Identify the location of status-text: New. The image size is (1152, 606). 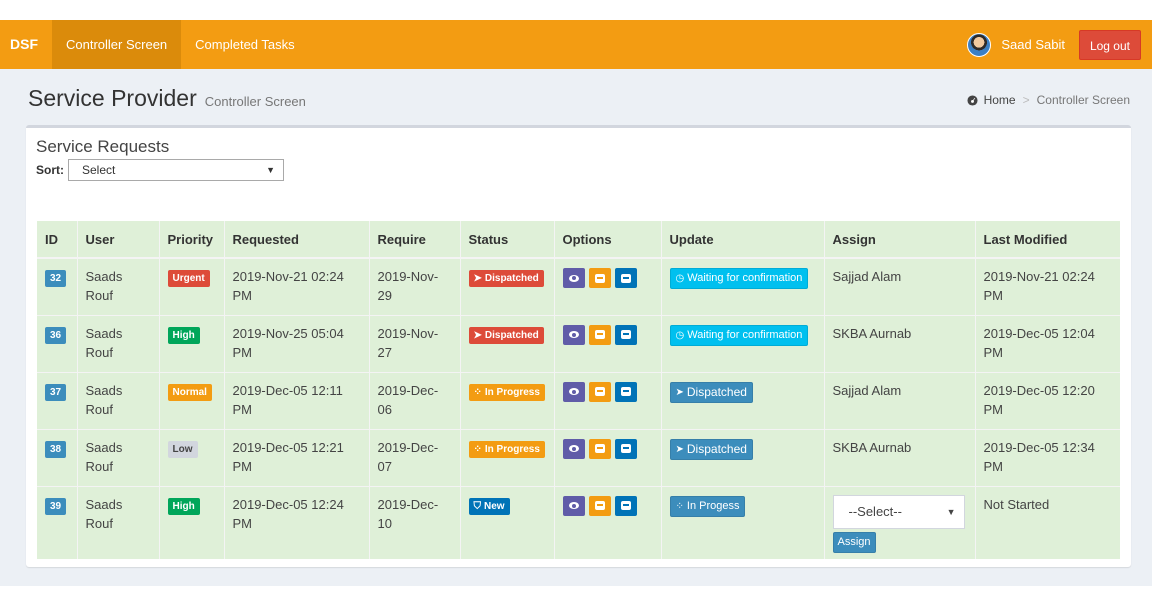
(494, 506).